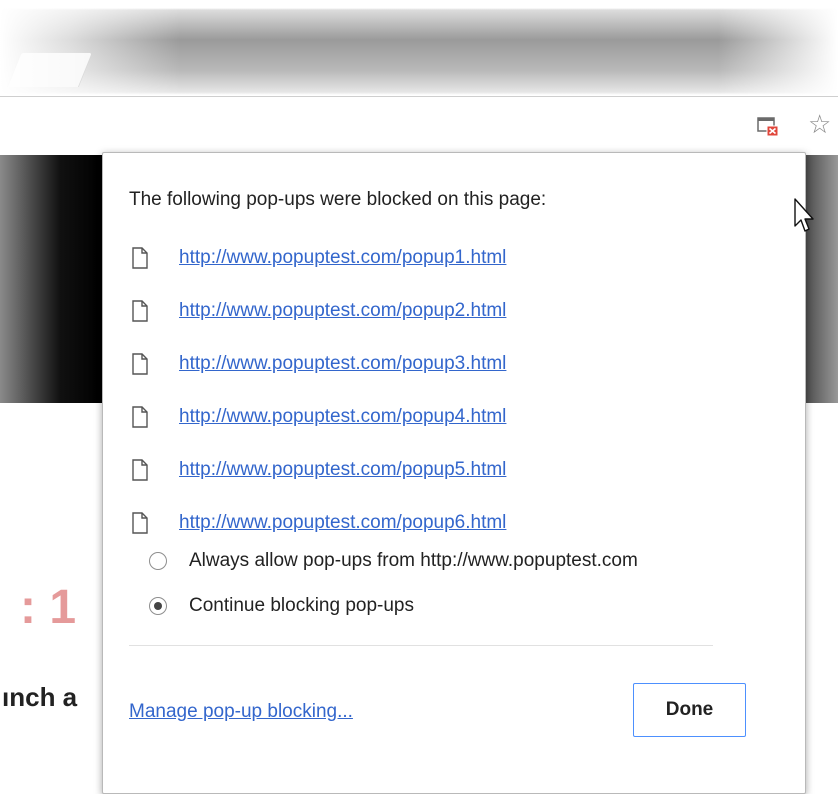 The width and height of the screenshot is (838, 794). I want to click on divider, so click(421, 645).